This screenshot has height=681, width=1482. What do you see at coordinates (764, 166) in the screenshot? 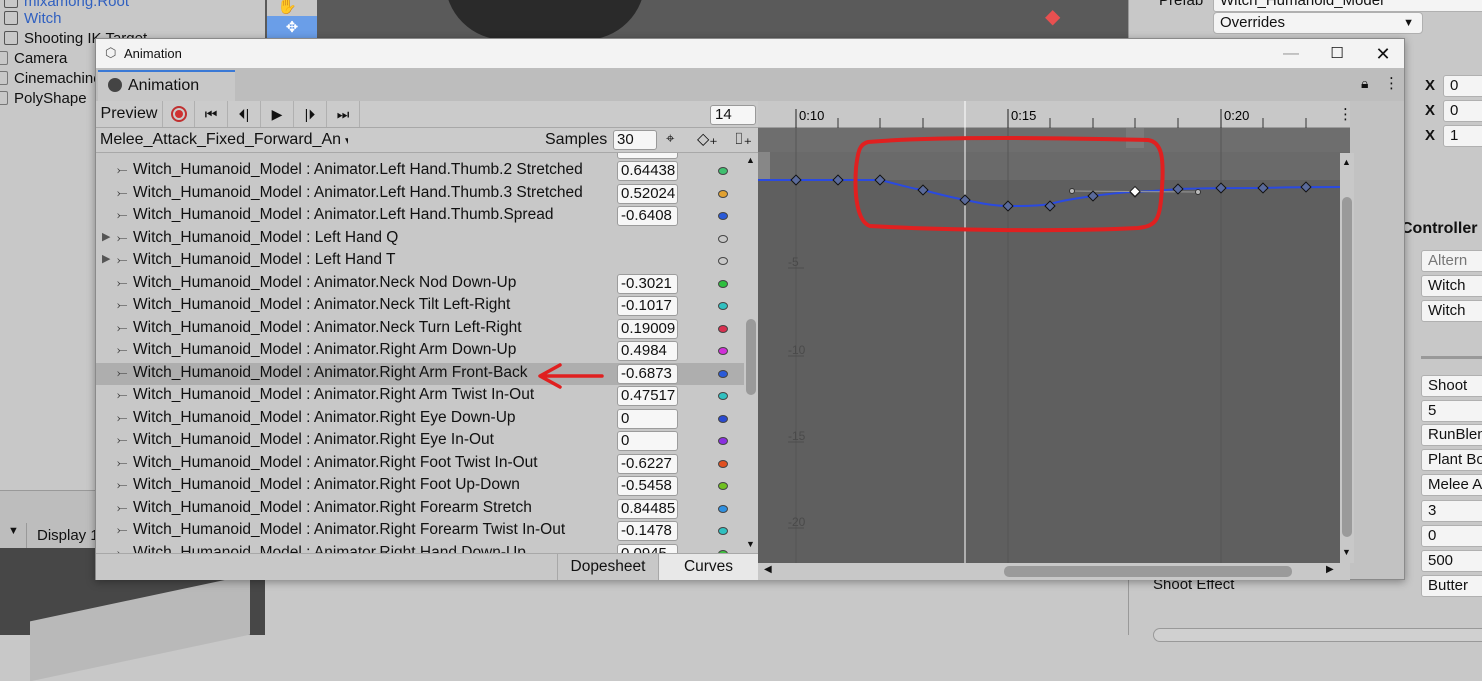
I see `range-handle` at bounding box center [764, 166].